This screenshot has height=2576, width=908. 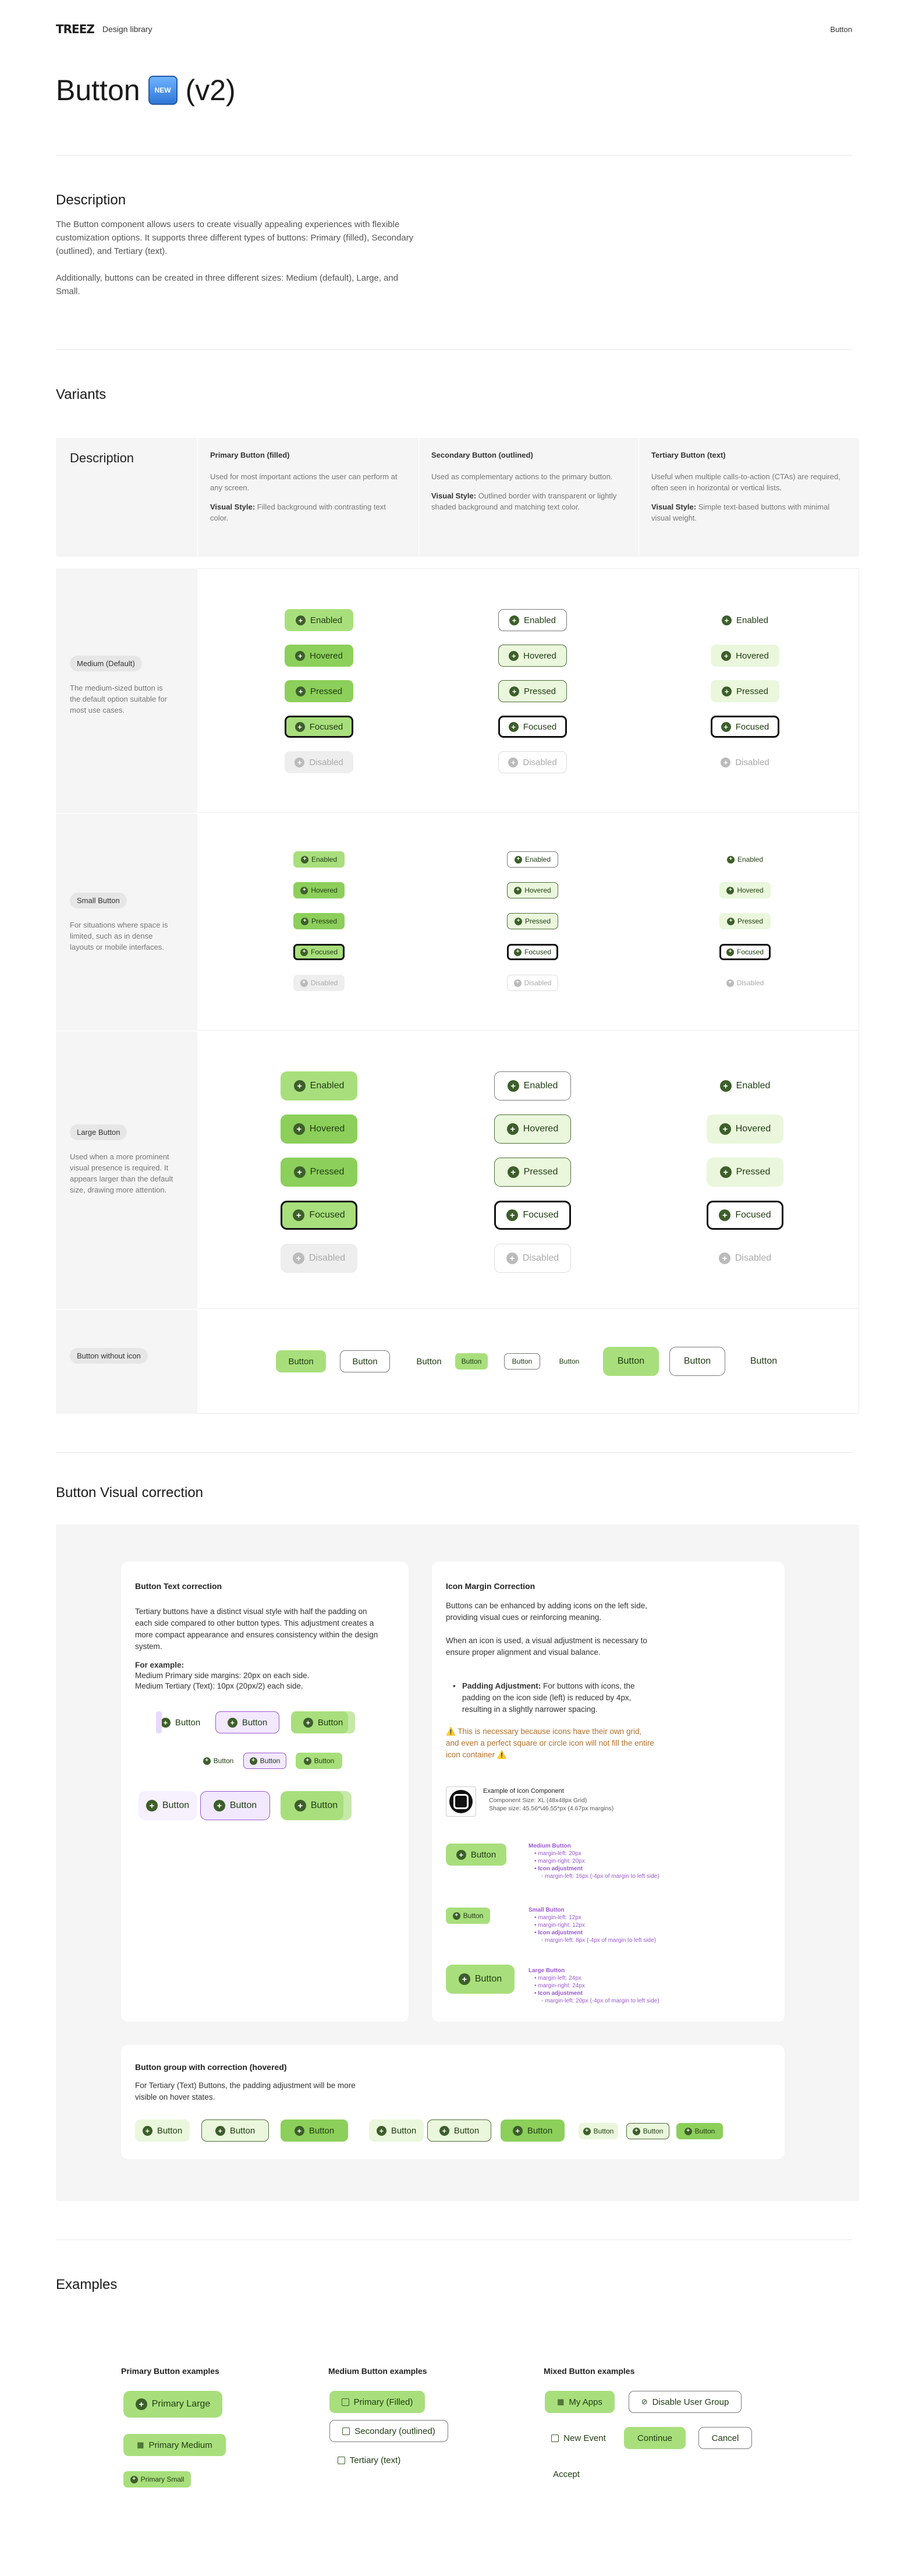 I want to click on primary-medium-button: ▦ Primary Medium, so click(x=174, y=2445).